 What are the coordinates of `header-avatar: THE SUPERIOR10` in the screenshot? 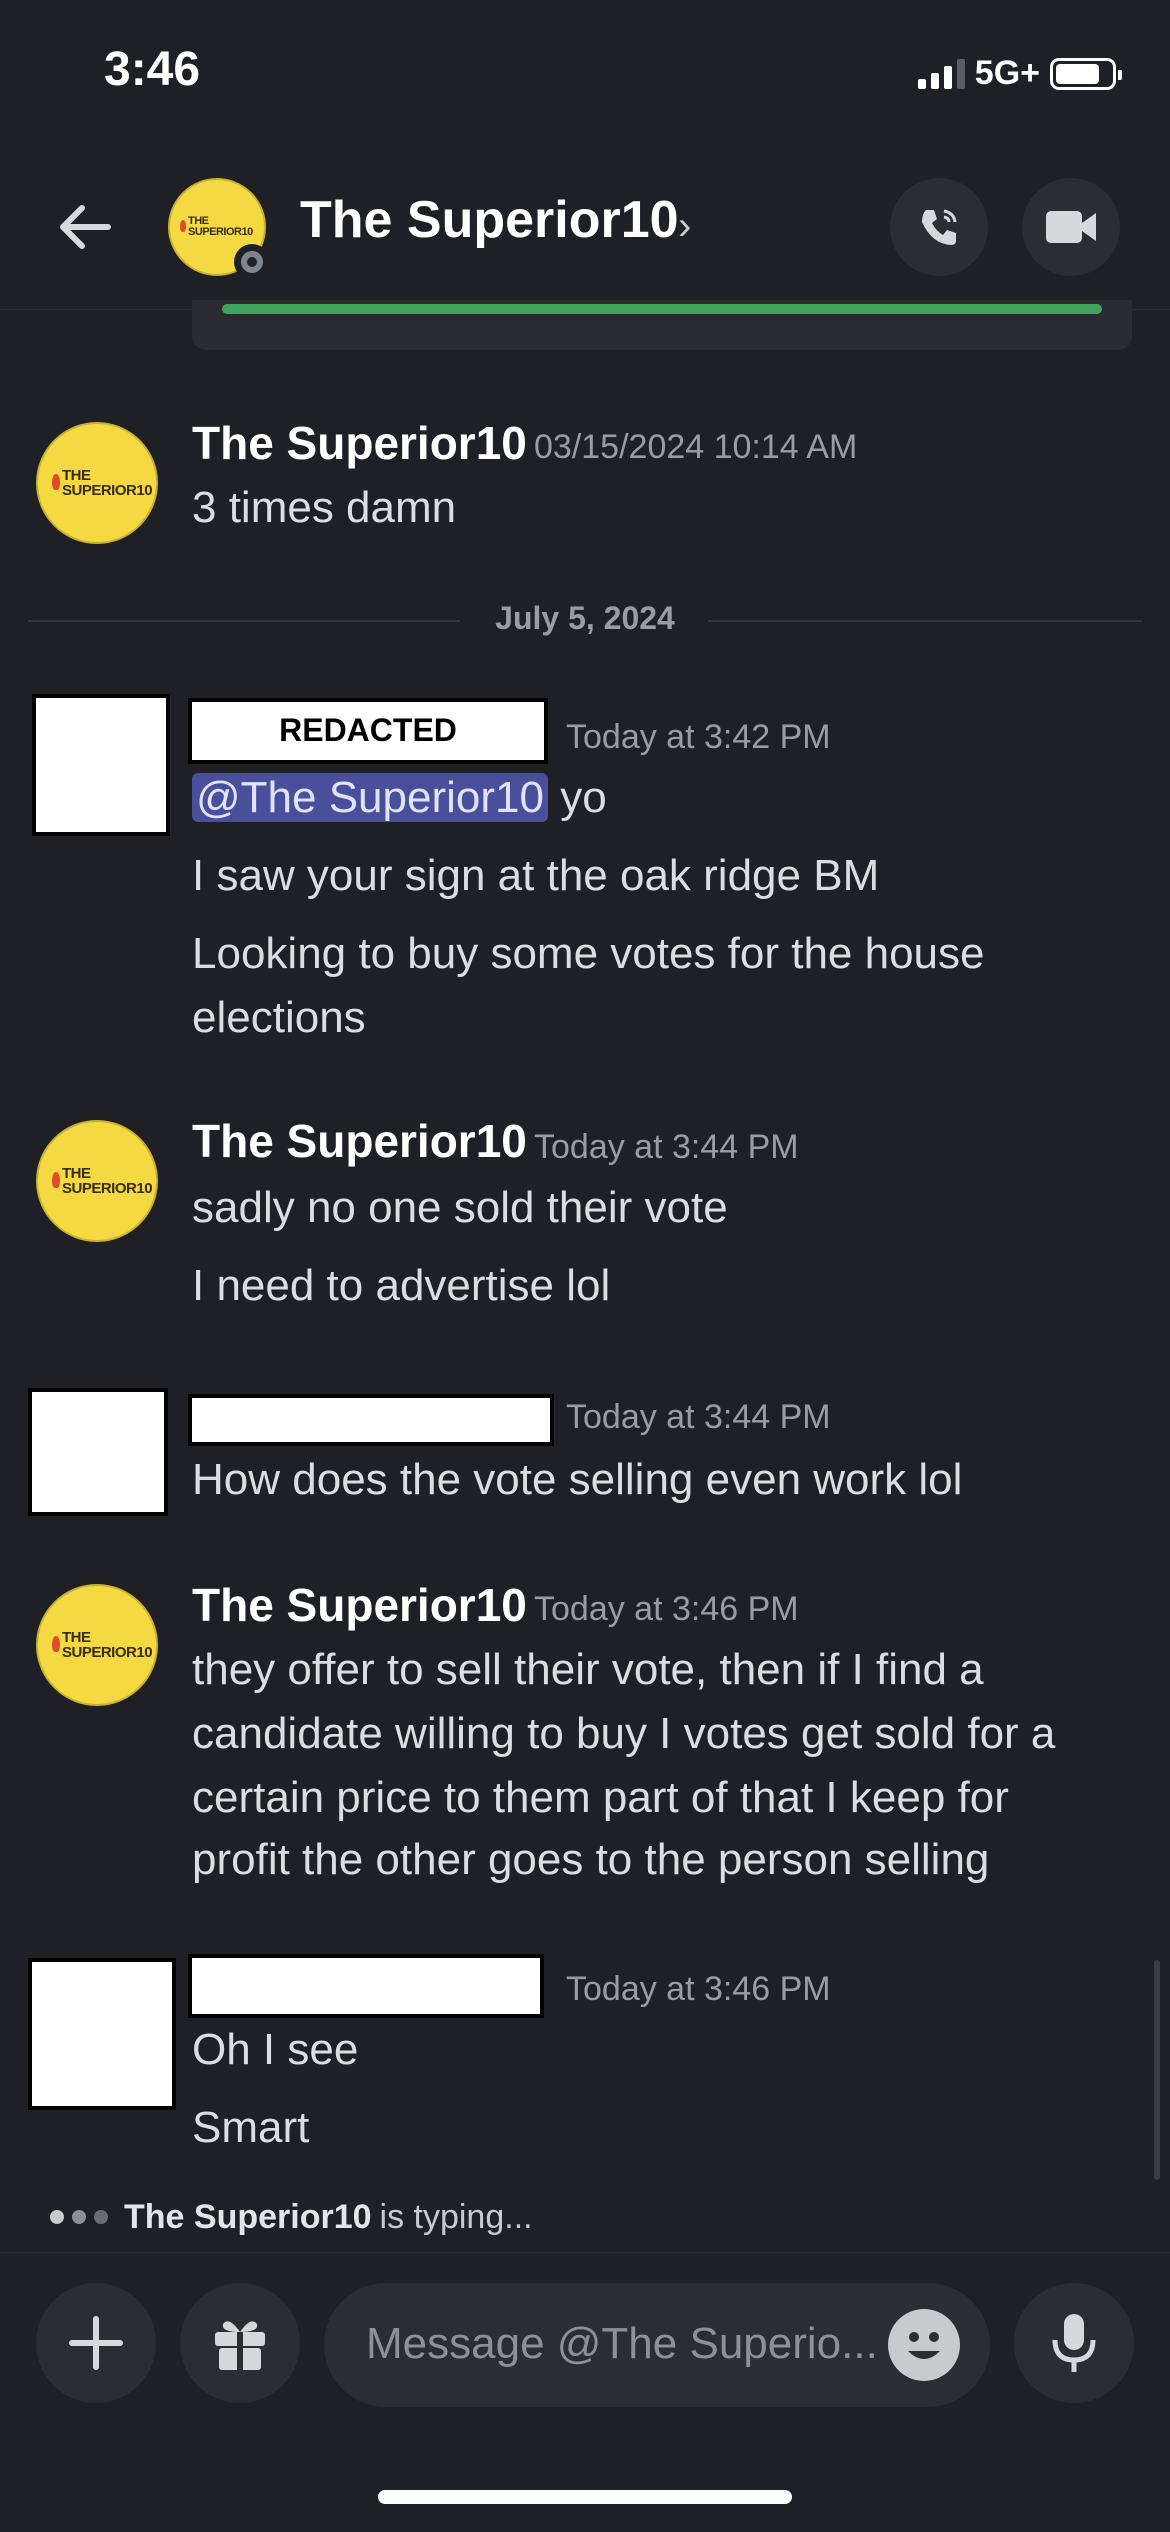 It's located at (219, 229).